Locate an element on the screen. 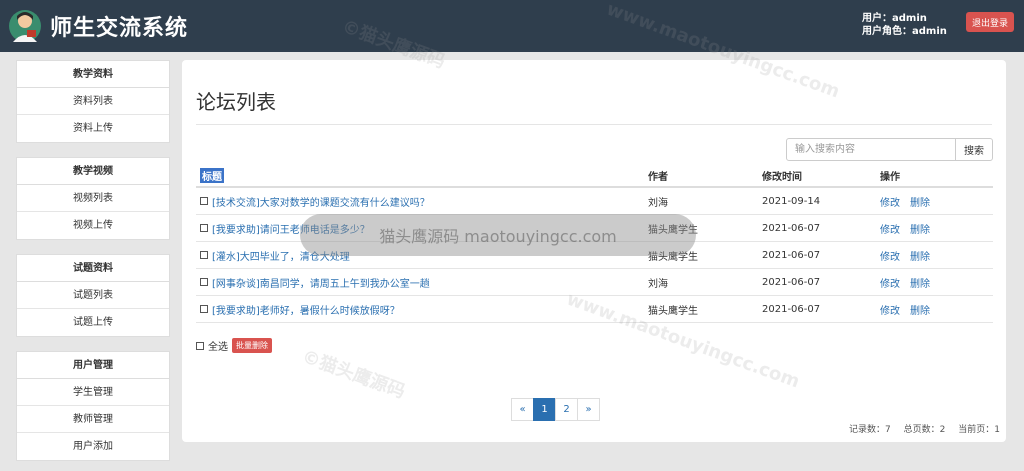 The height and width of the screenshot is (471, 1024). app-title: 师生交流系统 is located at coordinates (119, 28).